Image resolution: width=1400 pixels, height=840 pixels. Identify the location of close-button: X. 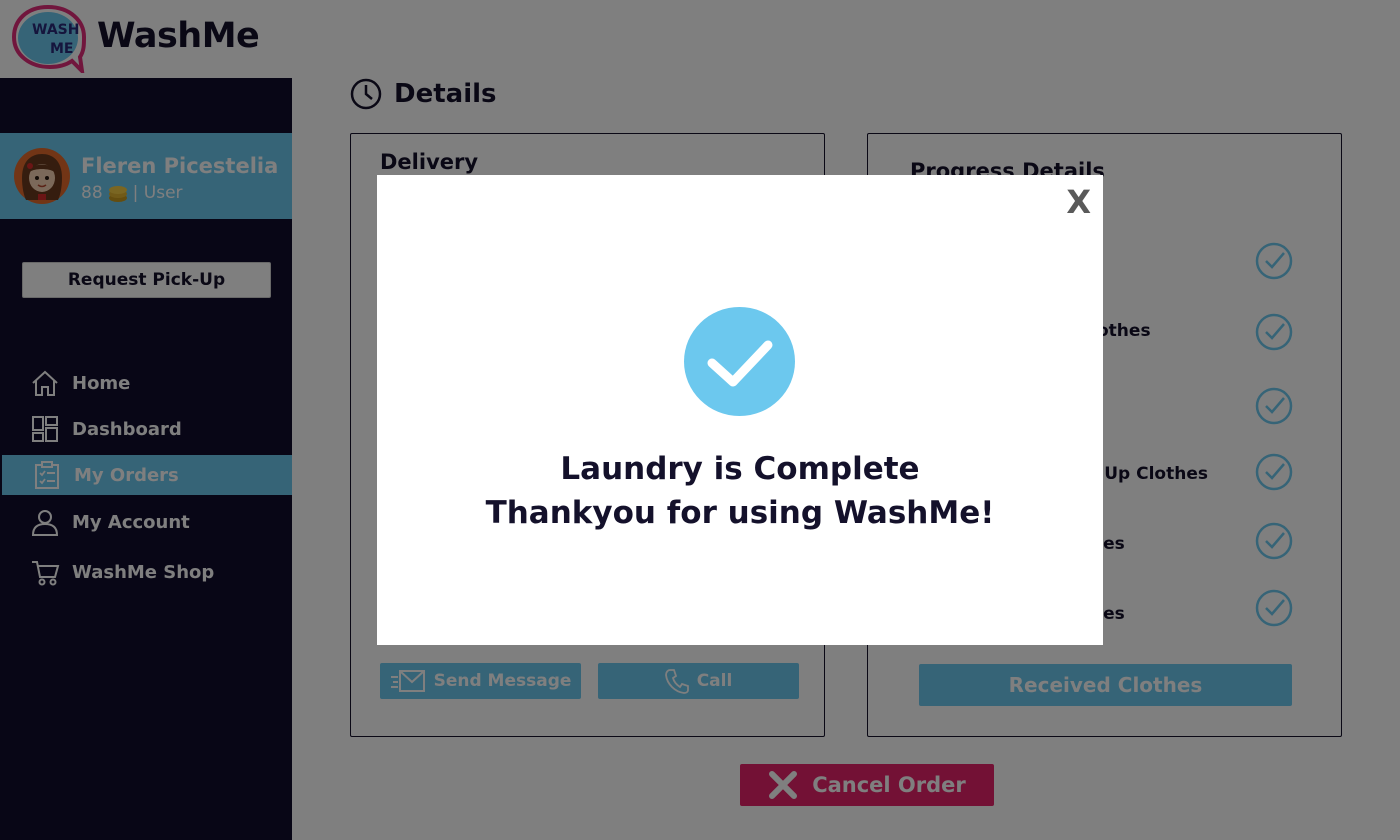
(1078, 202).